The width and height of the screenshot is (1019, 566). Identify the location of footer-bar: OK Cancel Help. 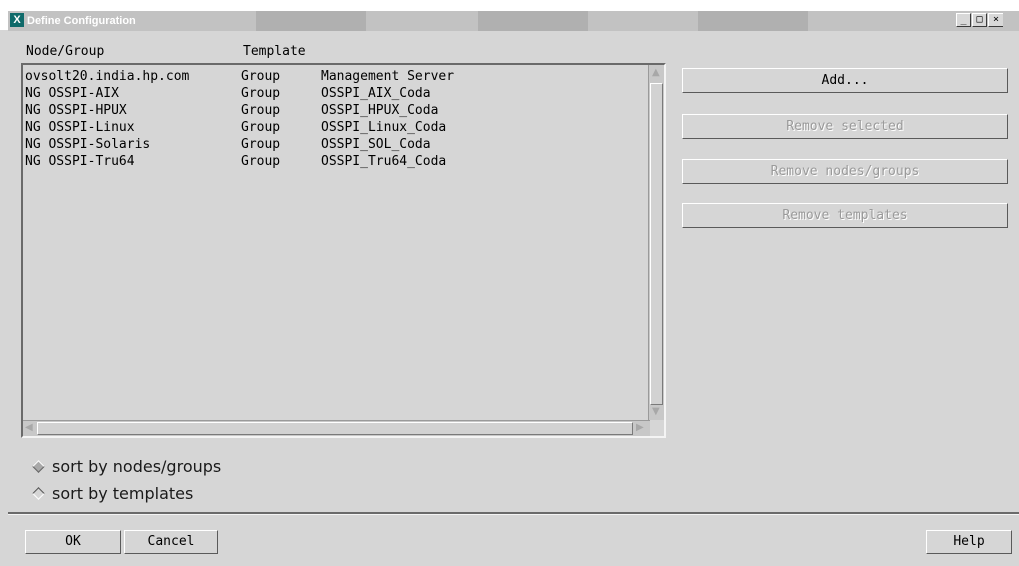
(513, 539).